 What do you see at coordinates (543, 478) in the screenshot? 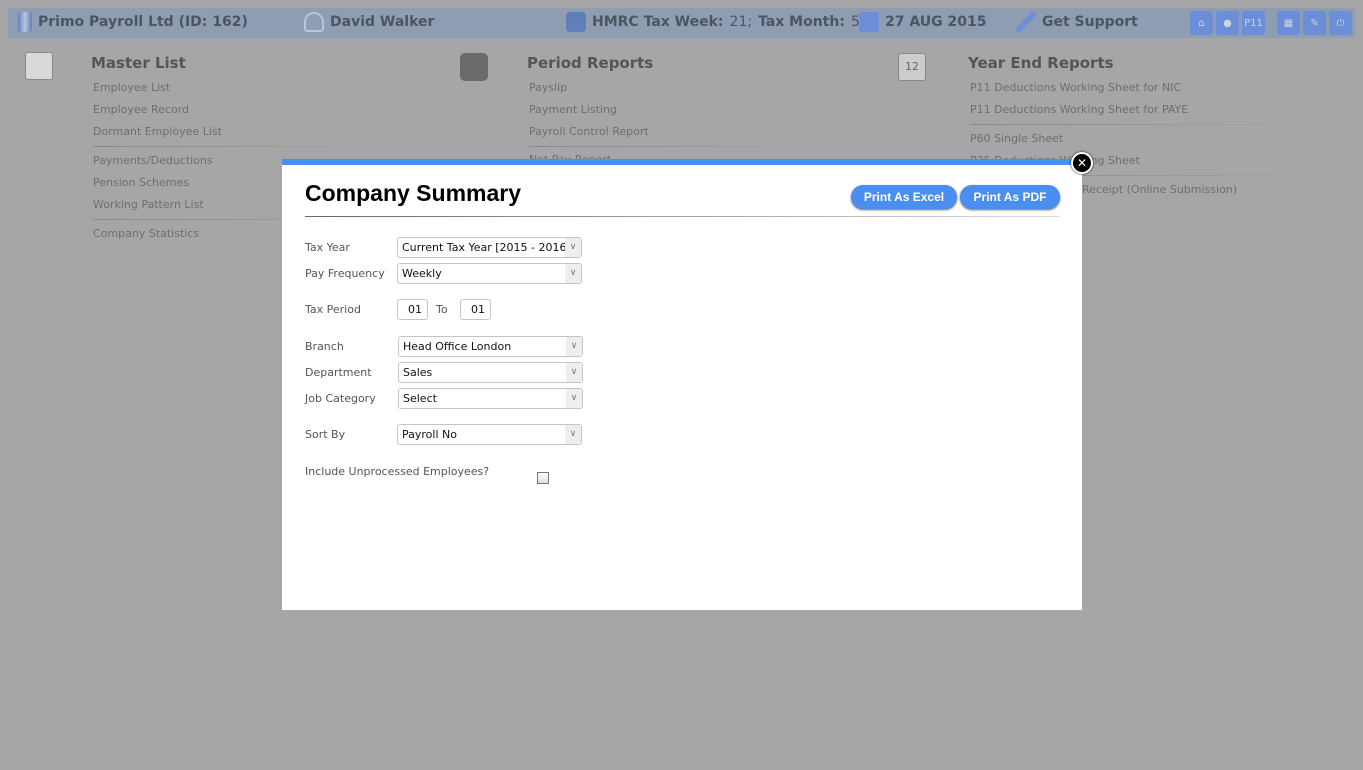
I see `include-unprocessed-checkbox` at bounding box center [543, 478].